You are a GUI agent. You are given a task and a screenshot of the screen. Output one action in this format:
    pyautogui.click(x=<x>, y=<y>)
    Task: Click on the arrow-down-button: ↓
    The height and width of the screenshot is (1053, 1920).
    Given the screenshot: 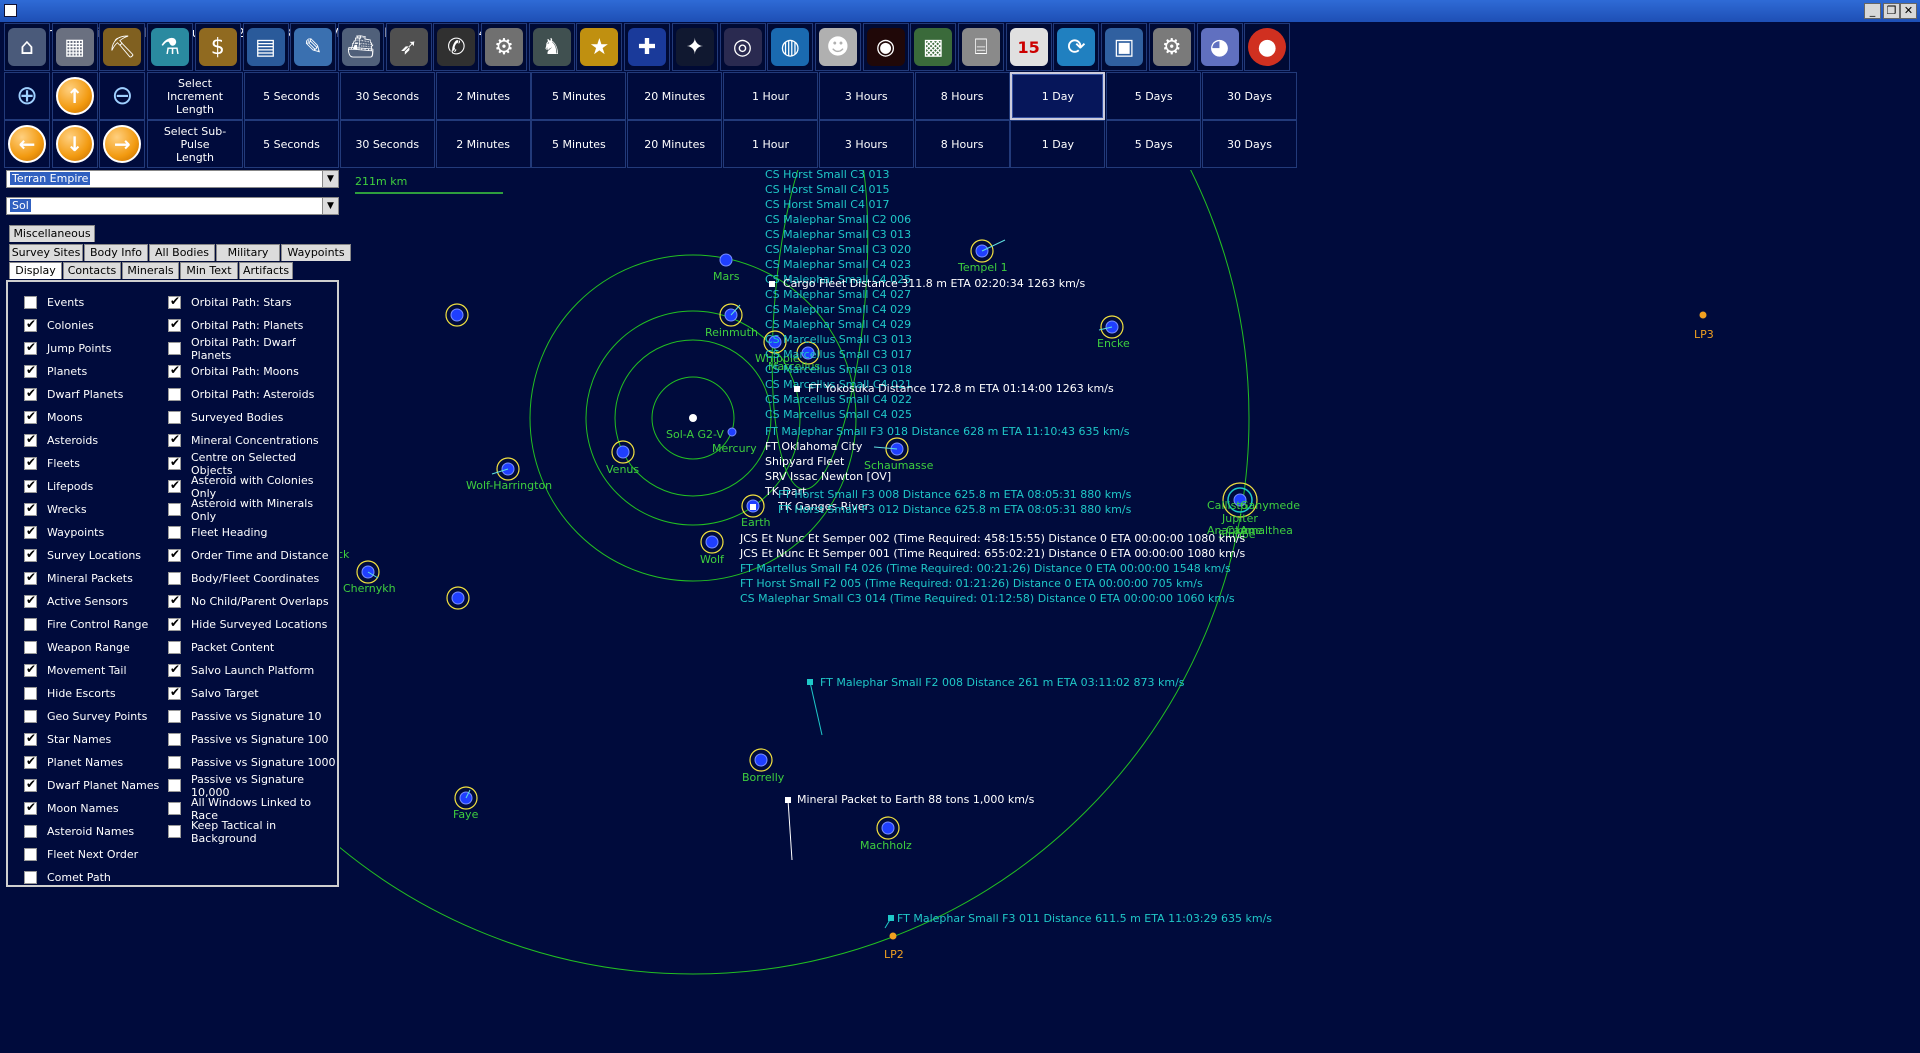 What is the action you would take?
    pyautogui.click(x=74, y=144)
    